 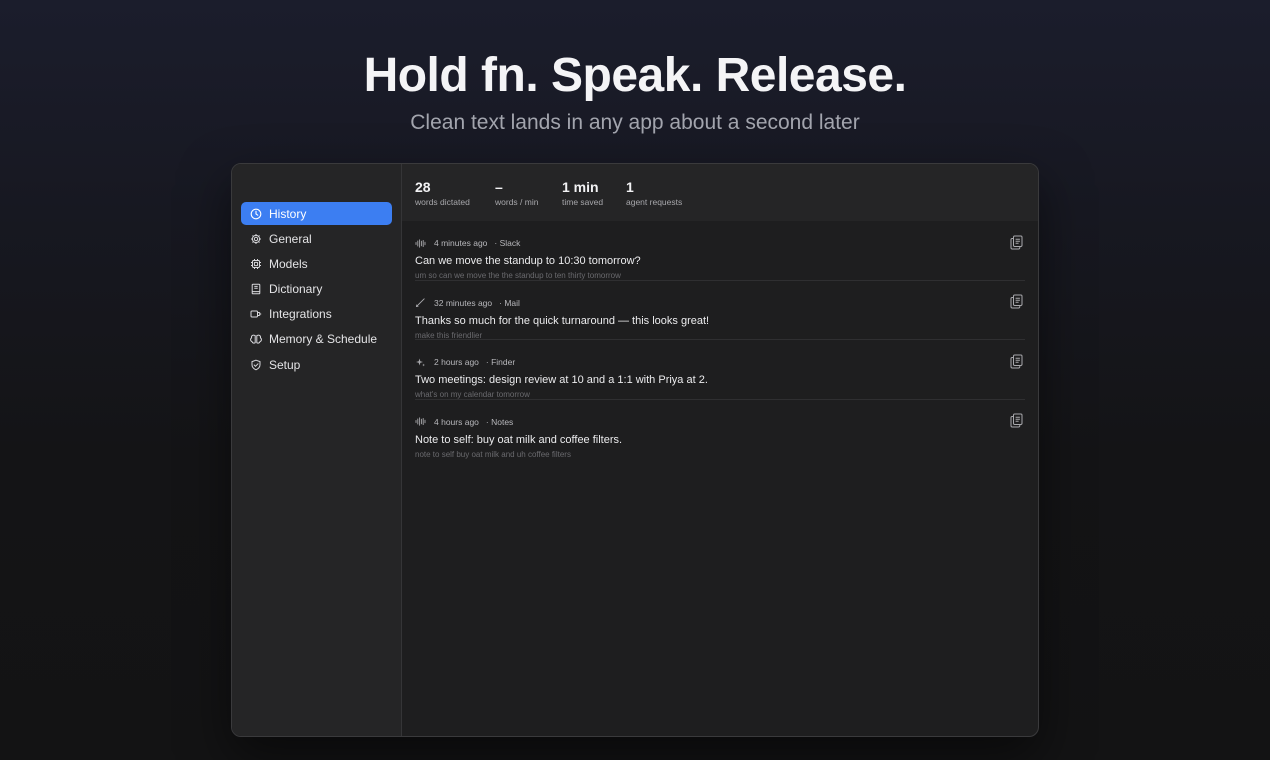 I want to click on clock-icon, so click(x=256, y=214).